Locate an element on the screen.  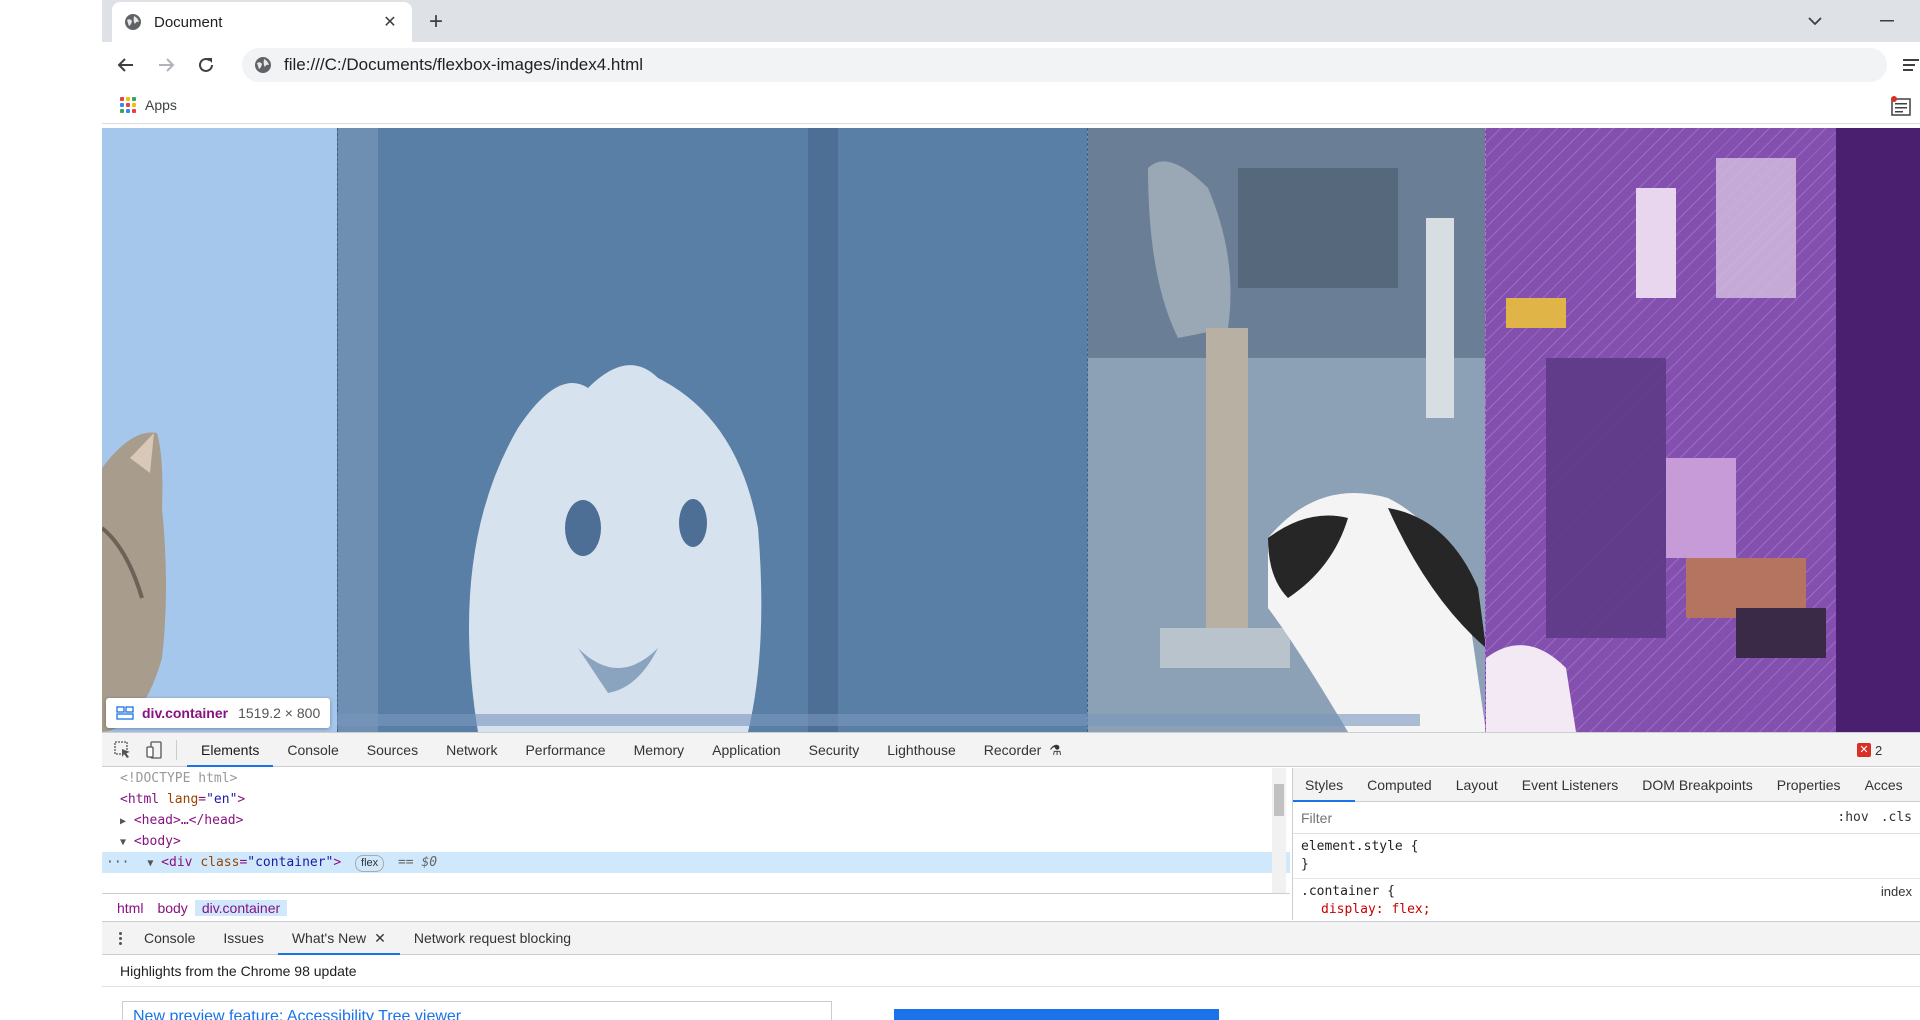
equals-sign: = is located at coordinates (202, 799).